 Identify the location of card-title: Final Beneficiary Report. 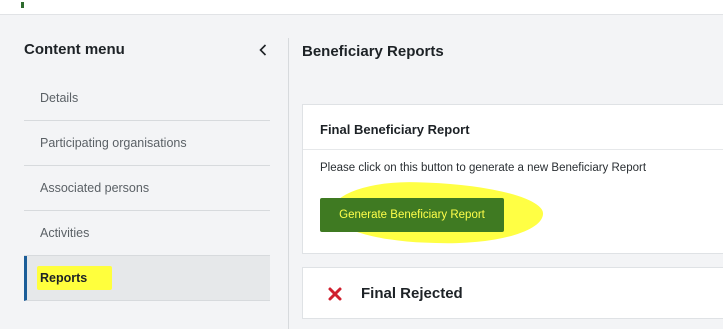
(395, 129).